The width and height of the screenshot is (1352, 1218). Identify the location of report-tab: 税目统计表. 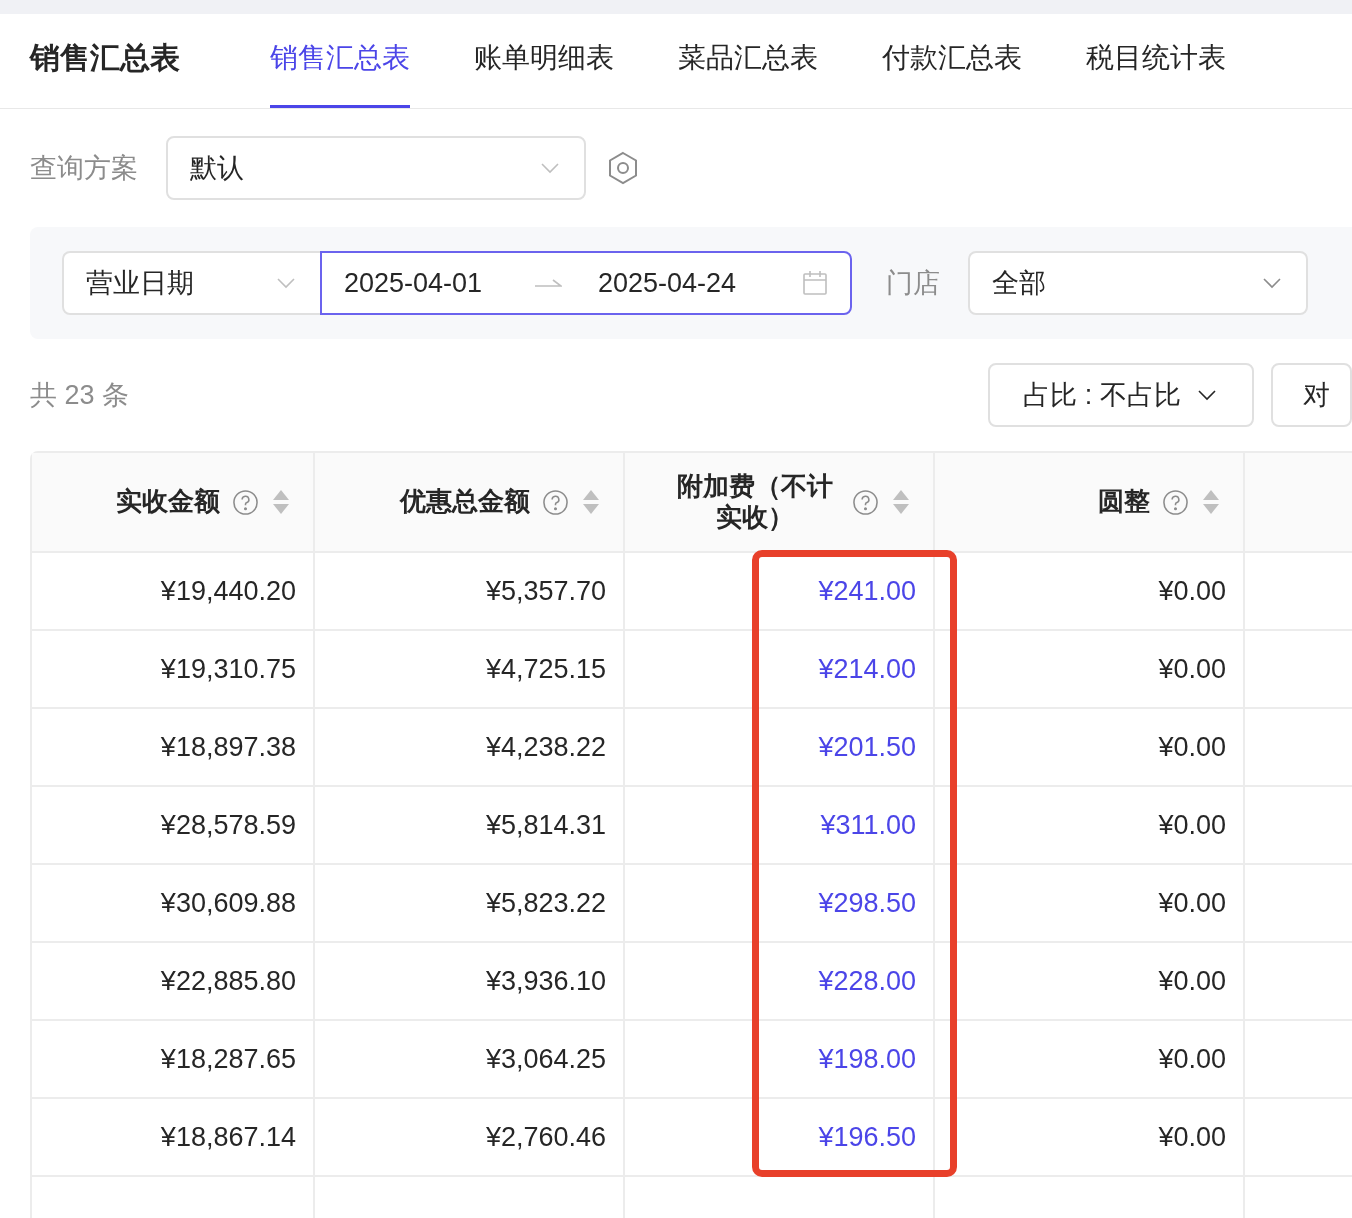
(1156, 72).